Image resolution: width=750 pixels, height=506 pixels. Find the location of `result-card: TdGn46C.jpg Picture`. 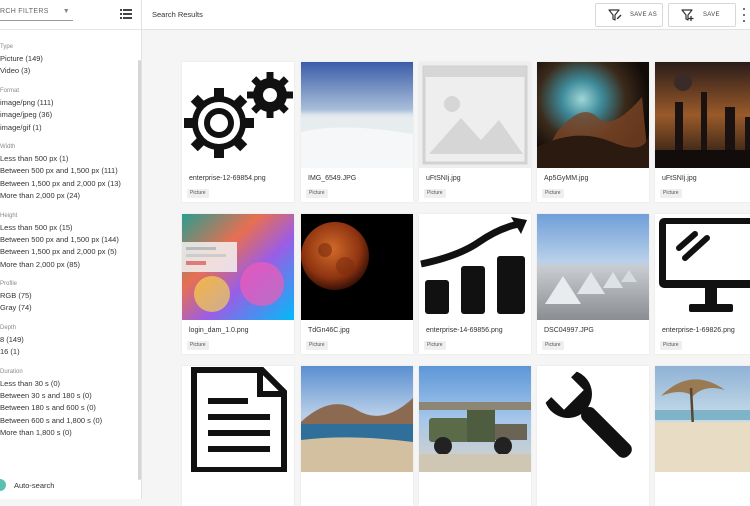

result-card: TdGn46C.jpg Picture is located at coordinates (357, 284).